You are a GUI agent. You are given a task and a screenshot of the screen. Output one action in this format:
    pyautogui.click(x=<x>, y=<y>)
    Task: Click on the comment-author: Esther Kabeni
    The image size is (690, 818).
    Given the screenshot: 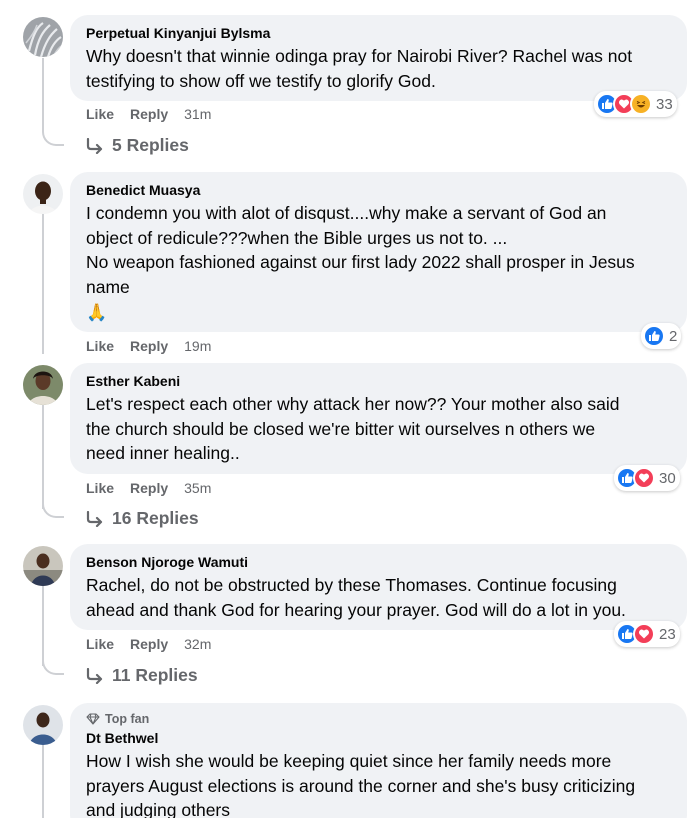 What is the action you would take?
    pyautogui.click(x=378, y=381)
    